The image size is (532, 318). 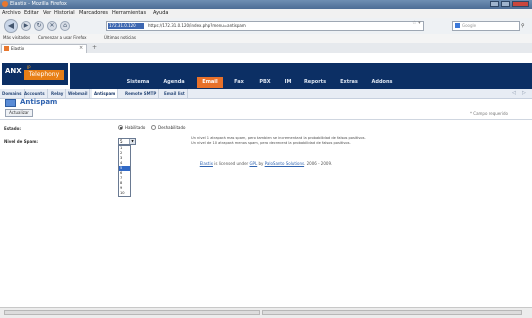 What do you see at coordinates (457, 25) in the screenshot?
I see `google-icon` at bounding box center [457, 25].